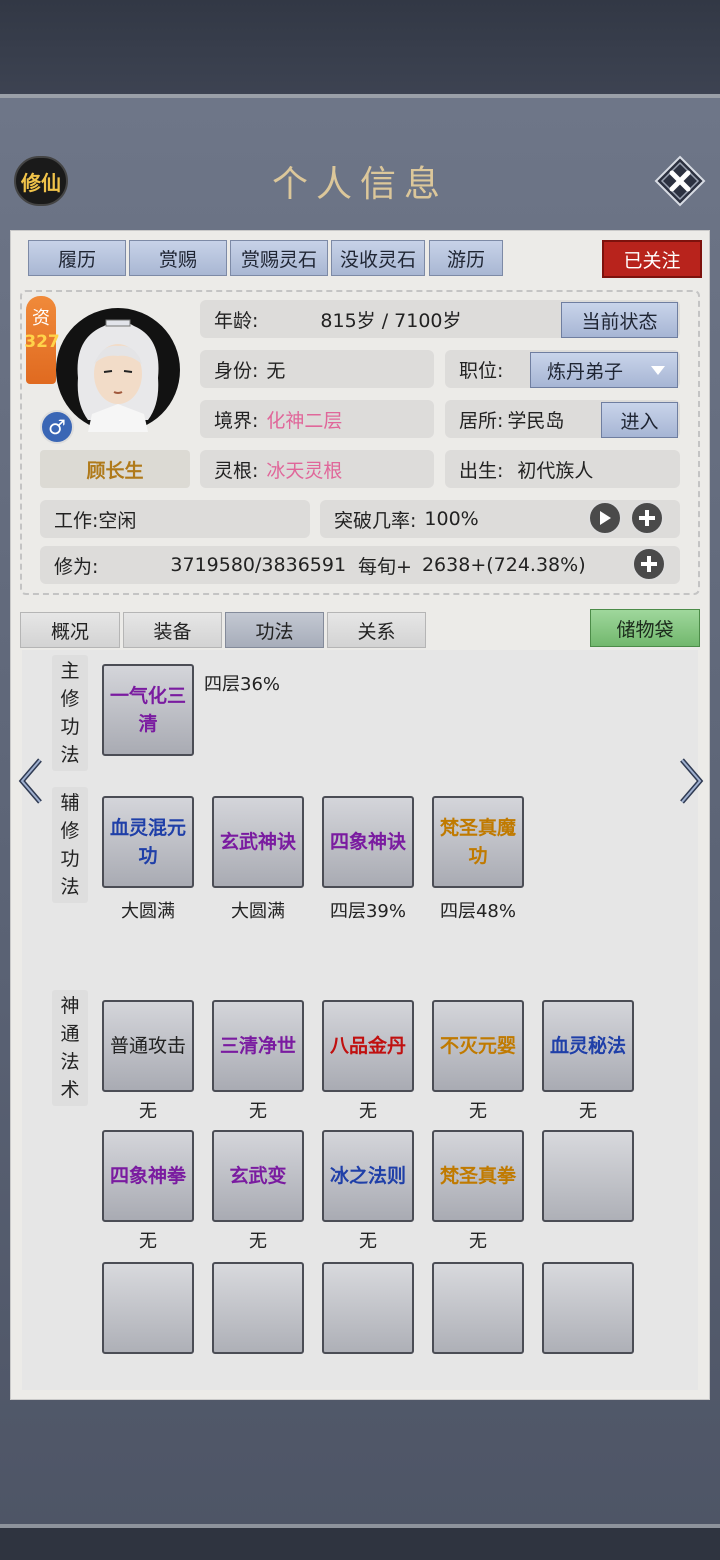  I want to click on add-cultivation-button, so click(649, 564).